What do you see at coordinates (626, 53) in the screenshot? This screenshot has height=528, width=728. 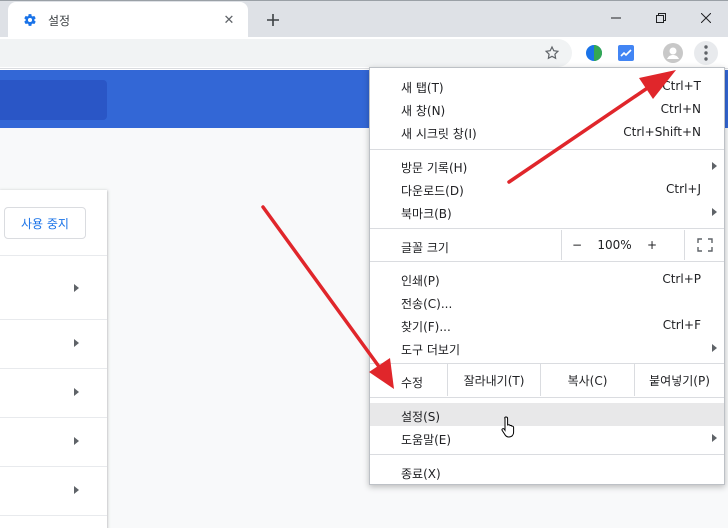 I see `chart-extension-icon` at bounding box center [626, 53].